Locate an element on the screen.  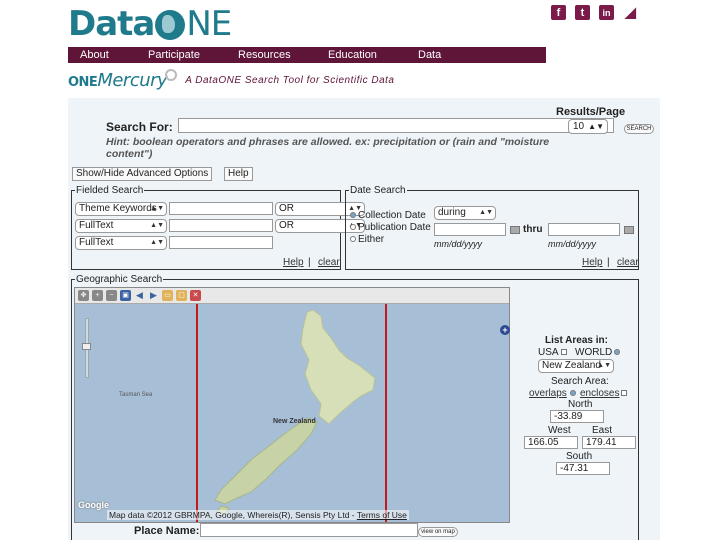
encloses-link: encloses is located at coordinates (604, 393).